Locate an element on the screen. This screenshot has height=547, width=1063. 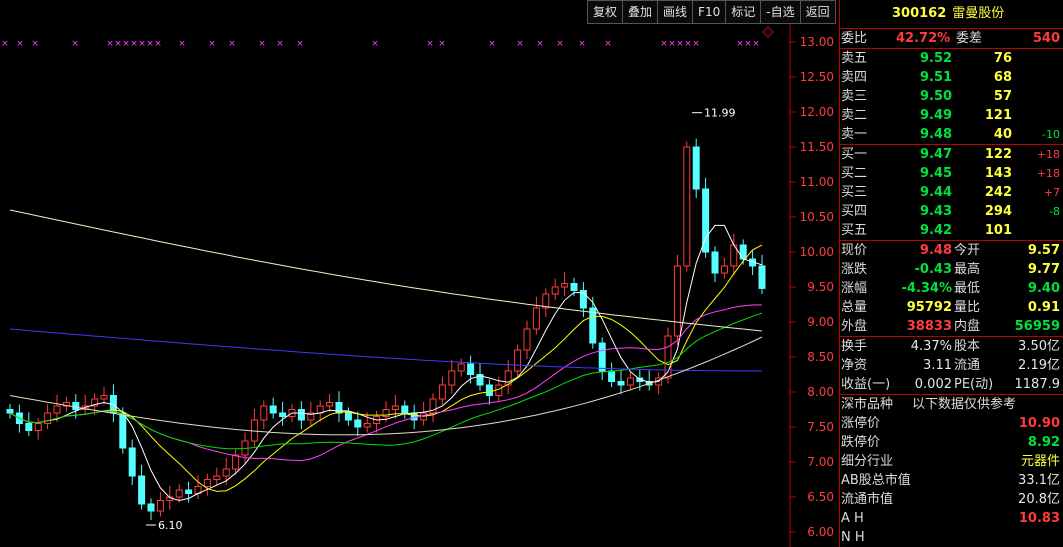
y-tick-label: 7.50 is located at coordinates (820, 427).